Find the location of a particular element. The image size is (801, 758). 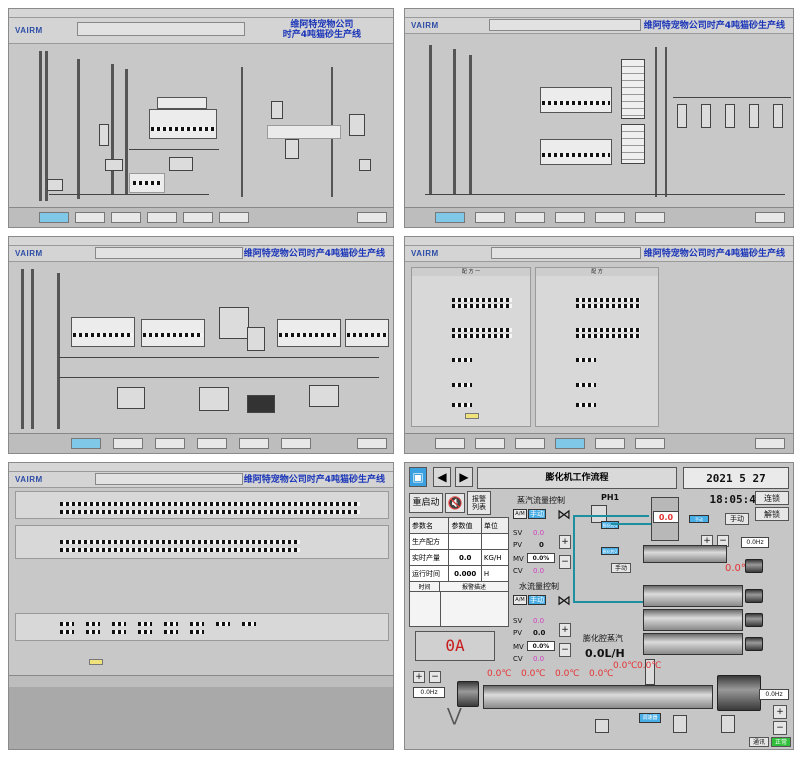

zone-temp-4: 0.0℃ is located at coordinates (601, 674).